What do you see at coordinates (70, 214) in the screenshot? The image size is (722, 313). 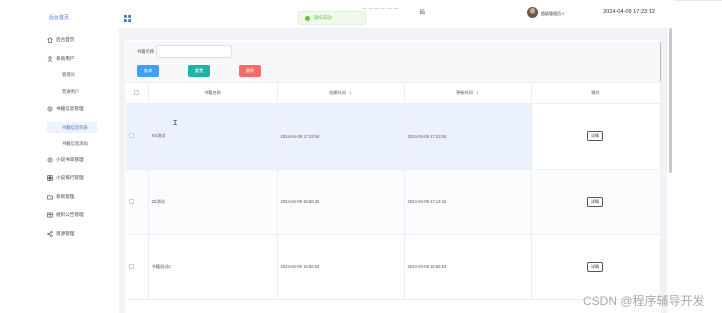 I see `sidebar-item-label: 组织公告管理` at bounding box center [70, 214].